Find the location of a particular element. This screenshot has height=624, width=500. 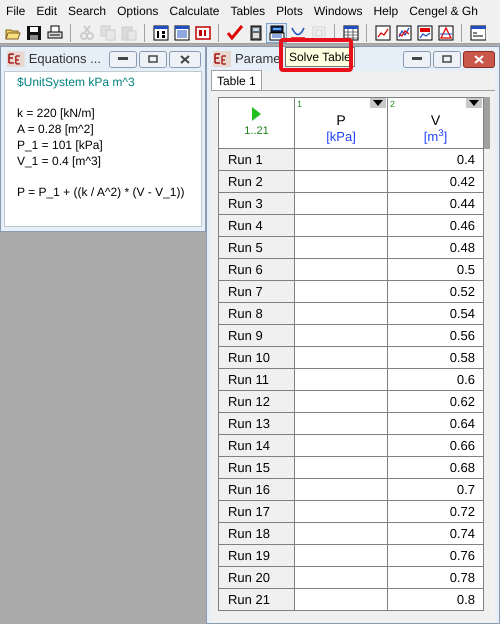

table-tab: Table 1 is located at coordinates (236, 80).